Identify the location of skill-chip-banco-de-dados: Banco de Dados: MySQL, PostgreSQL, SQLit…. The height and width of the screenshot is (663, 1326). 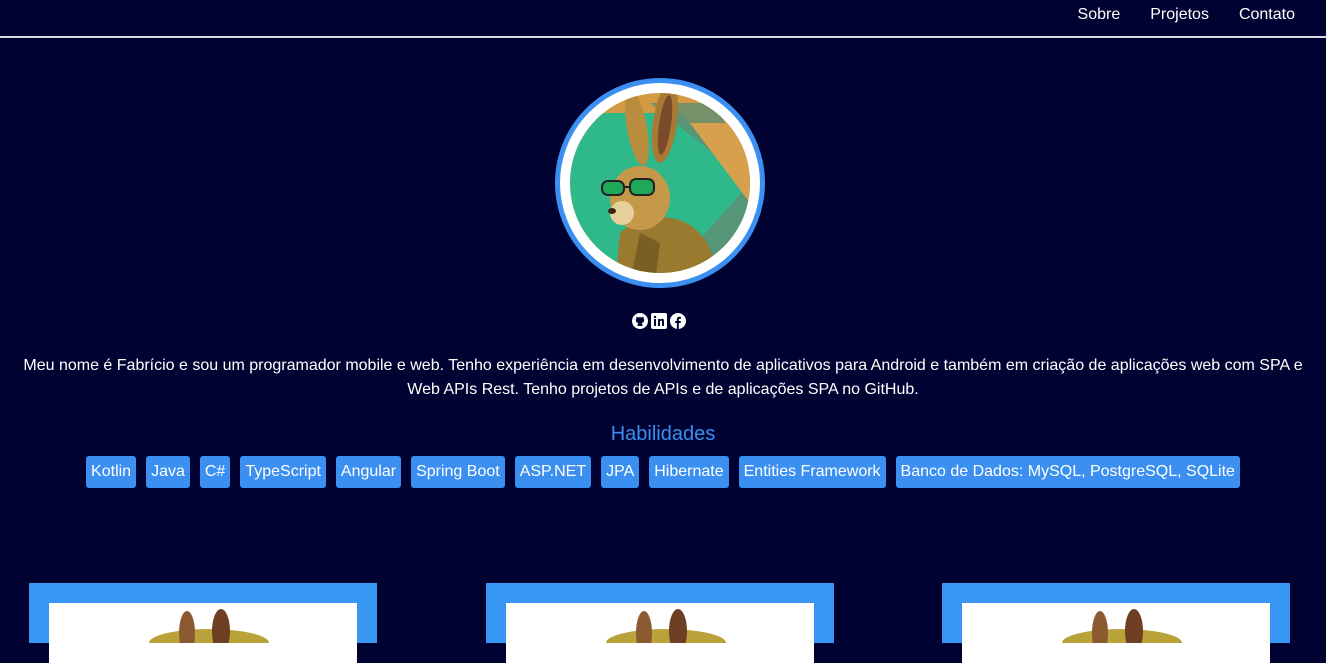
(1067, 472).